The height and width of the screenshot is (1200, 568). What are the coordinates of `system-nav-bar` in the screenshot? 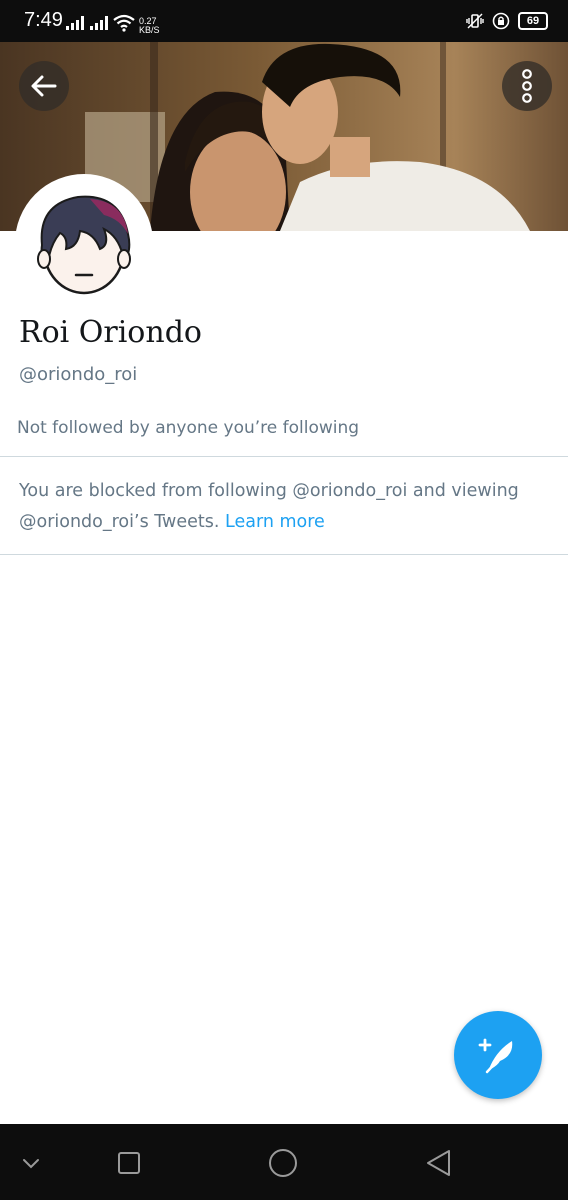 It's located at (284, 1162).